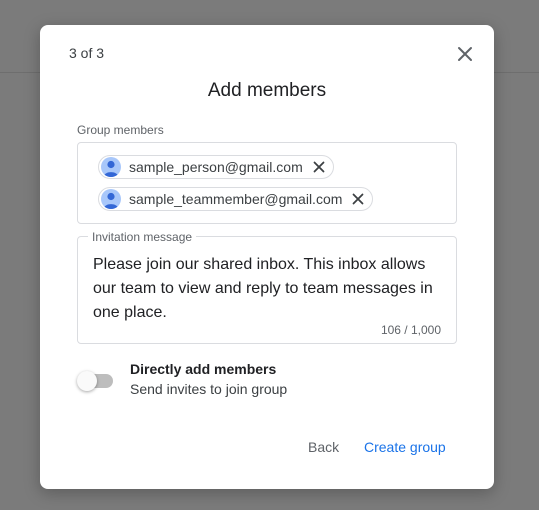  I want to click on dialog-title: Add members, so click(267, 90).